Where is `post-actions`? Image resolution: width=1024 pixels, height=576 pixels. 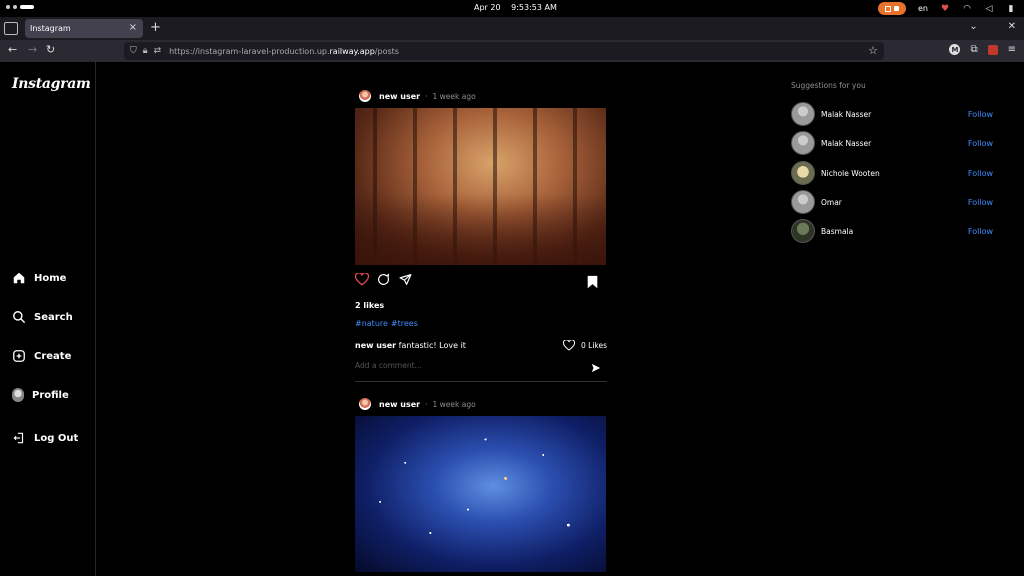 post-actions is located at coordinates (481, 284).